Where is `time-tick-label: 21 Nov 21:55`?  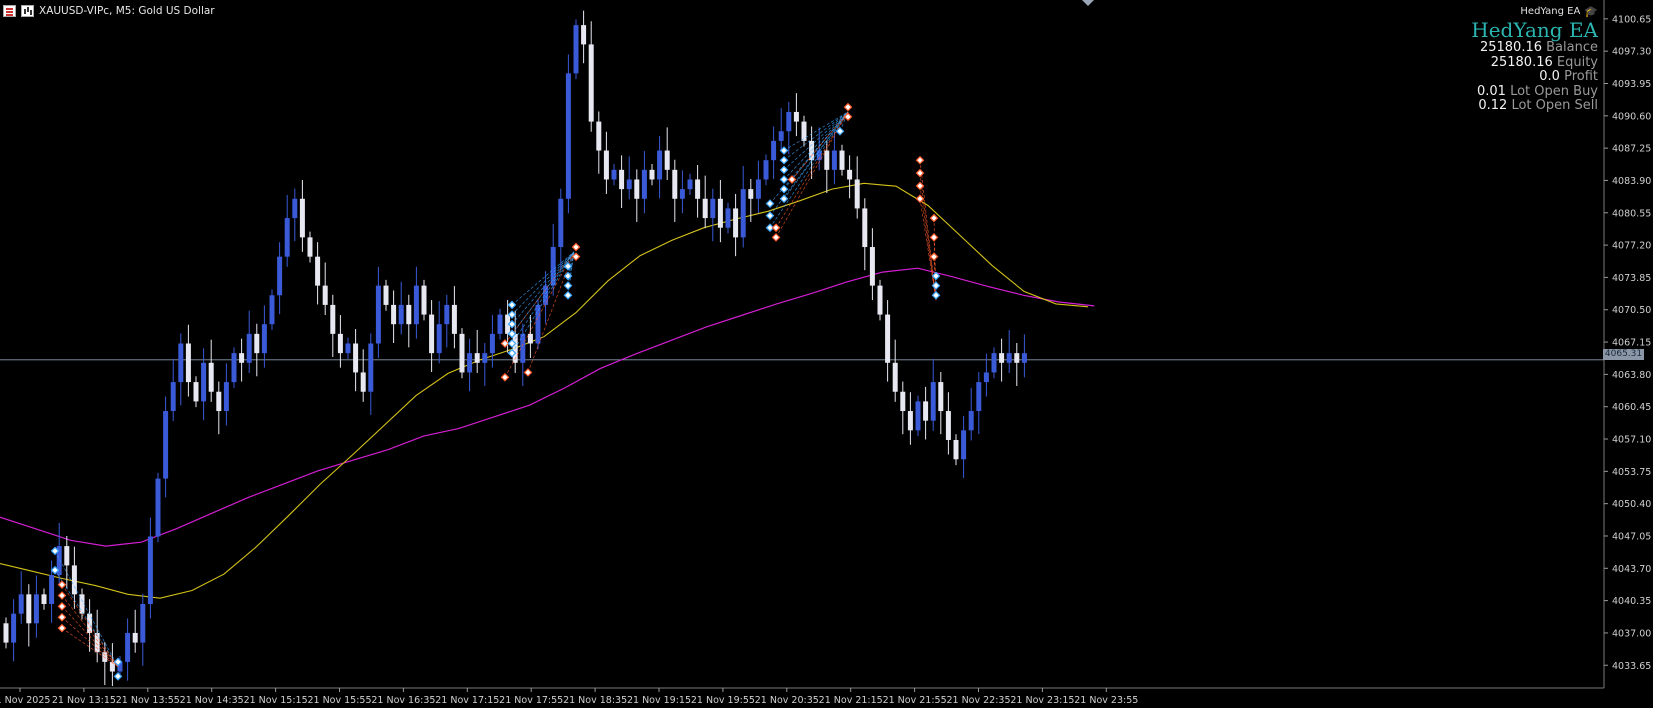 time-tick-label: 21 Nov 21:55 is located at coordinates (915, 700).